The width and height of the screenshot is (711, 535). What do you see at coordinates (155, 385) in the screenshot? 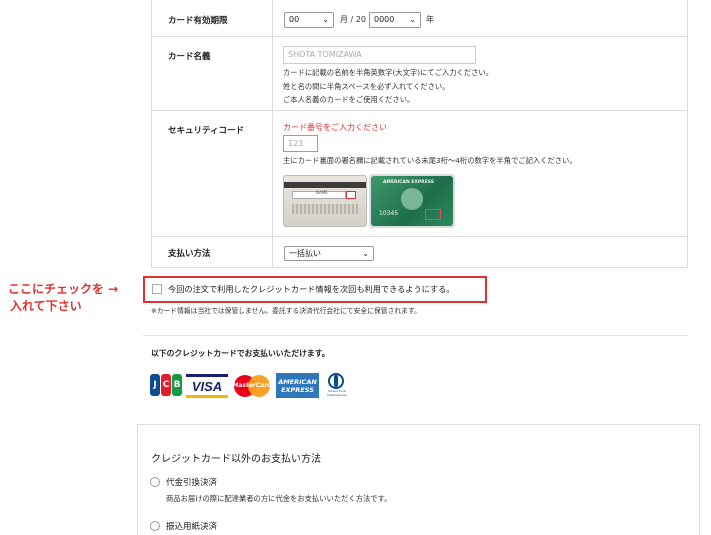
I see `jcb-letter-j: J` at bounding box center [155, 385].